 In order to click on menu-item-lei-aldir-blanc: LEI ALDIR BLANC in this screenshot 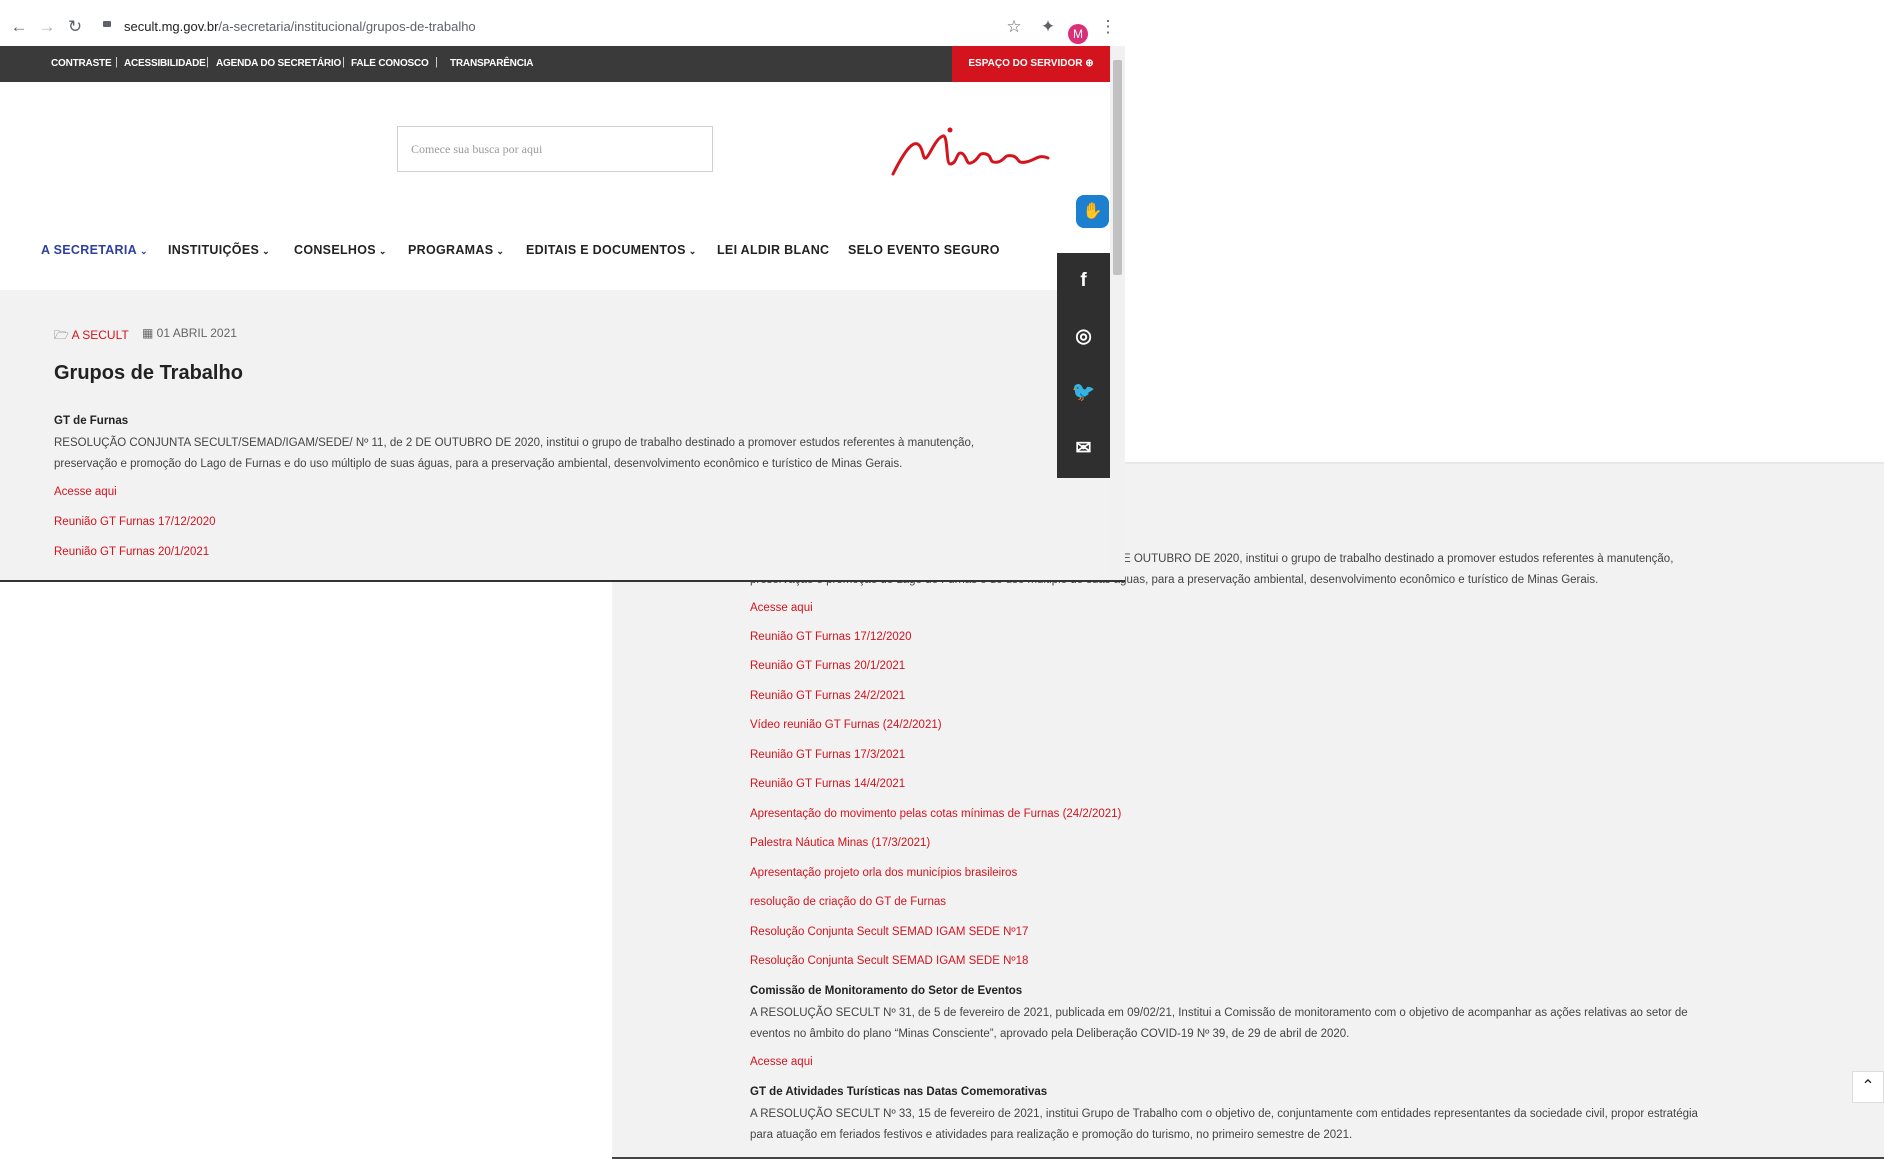, I will do `click(773, 250)`.